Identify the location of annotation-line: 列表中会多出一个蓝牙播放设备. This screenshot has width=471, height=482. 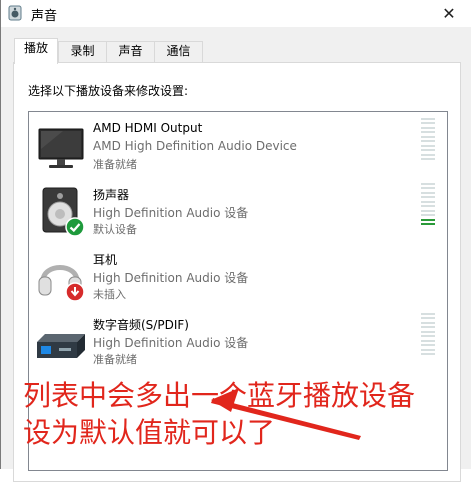
(219, 395).